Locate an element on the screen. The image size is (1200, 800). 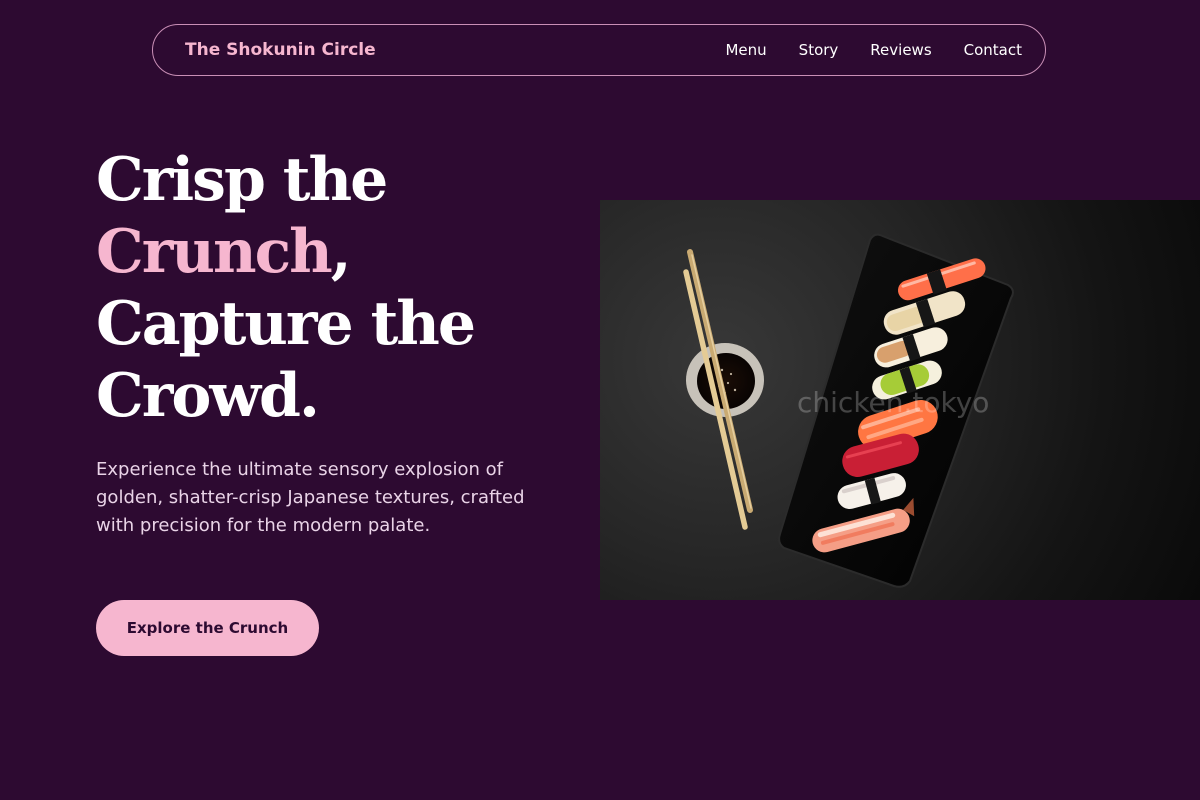
image-watermark: chicken.tokyo is located at coordinates (893, 402).